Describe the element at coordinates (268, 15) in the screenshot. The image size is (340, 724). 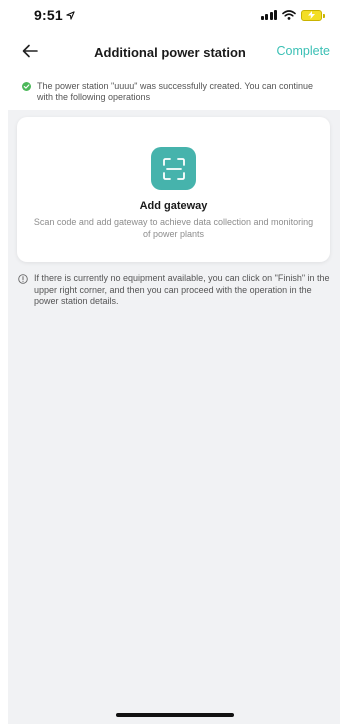
I see `cellular-signal-icon` at that location.